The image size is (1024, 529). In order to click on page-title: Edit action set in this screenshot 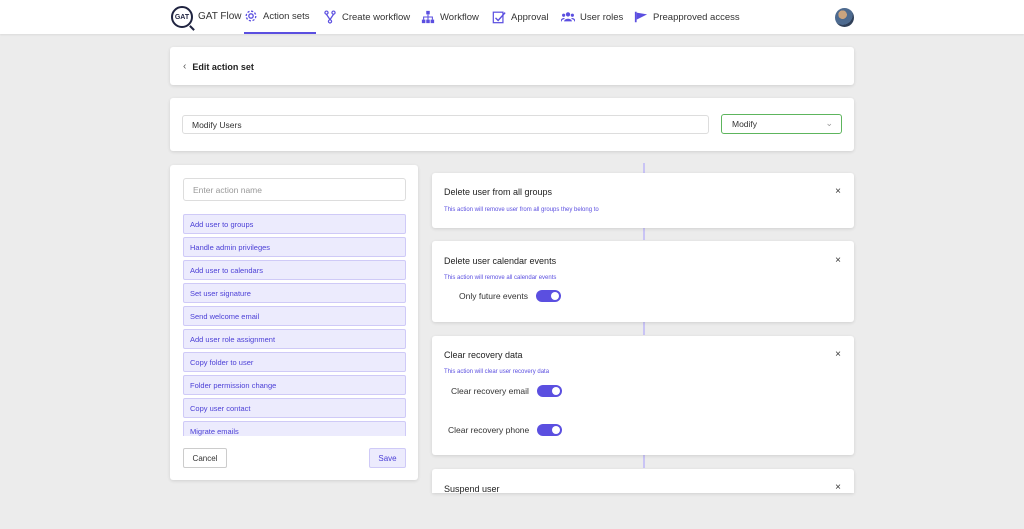, I will do `click(223, 66)`.